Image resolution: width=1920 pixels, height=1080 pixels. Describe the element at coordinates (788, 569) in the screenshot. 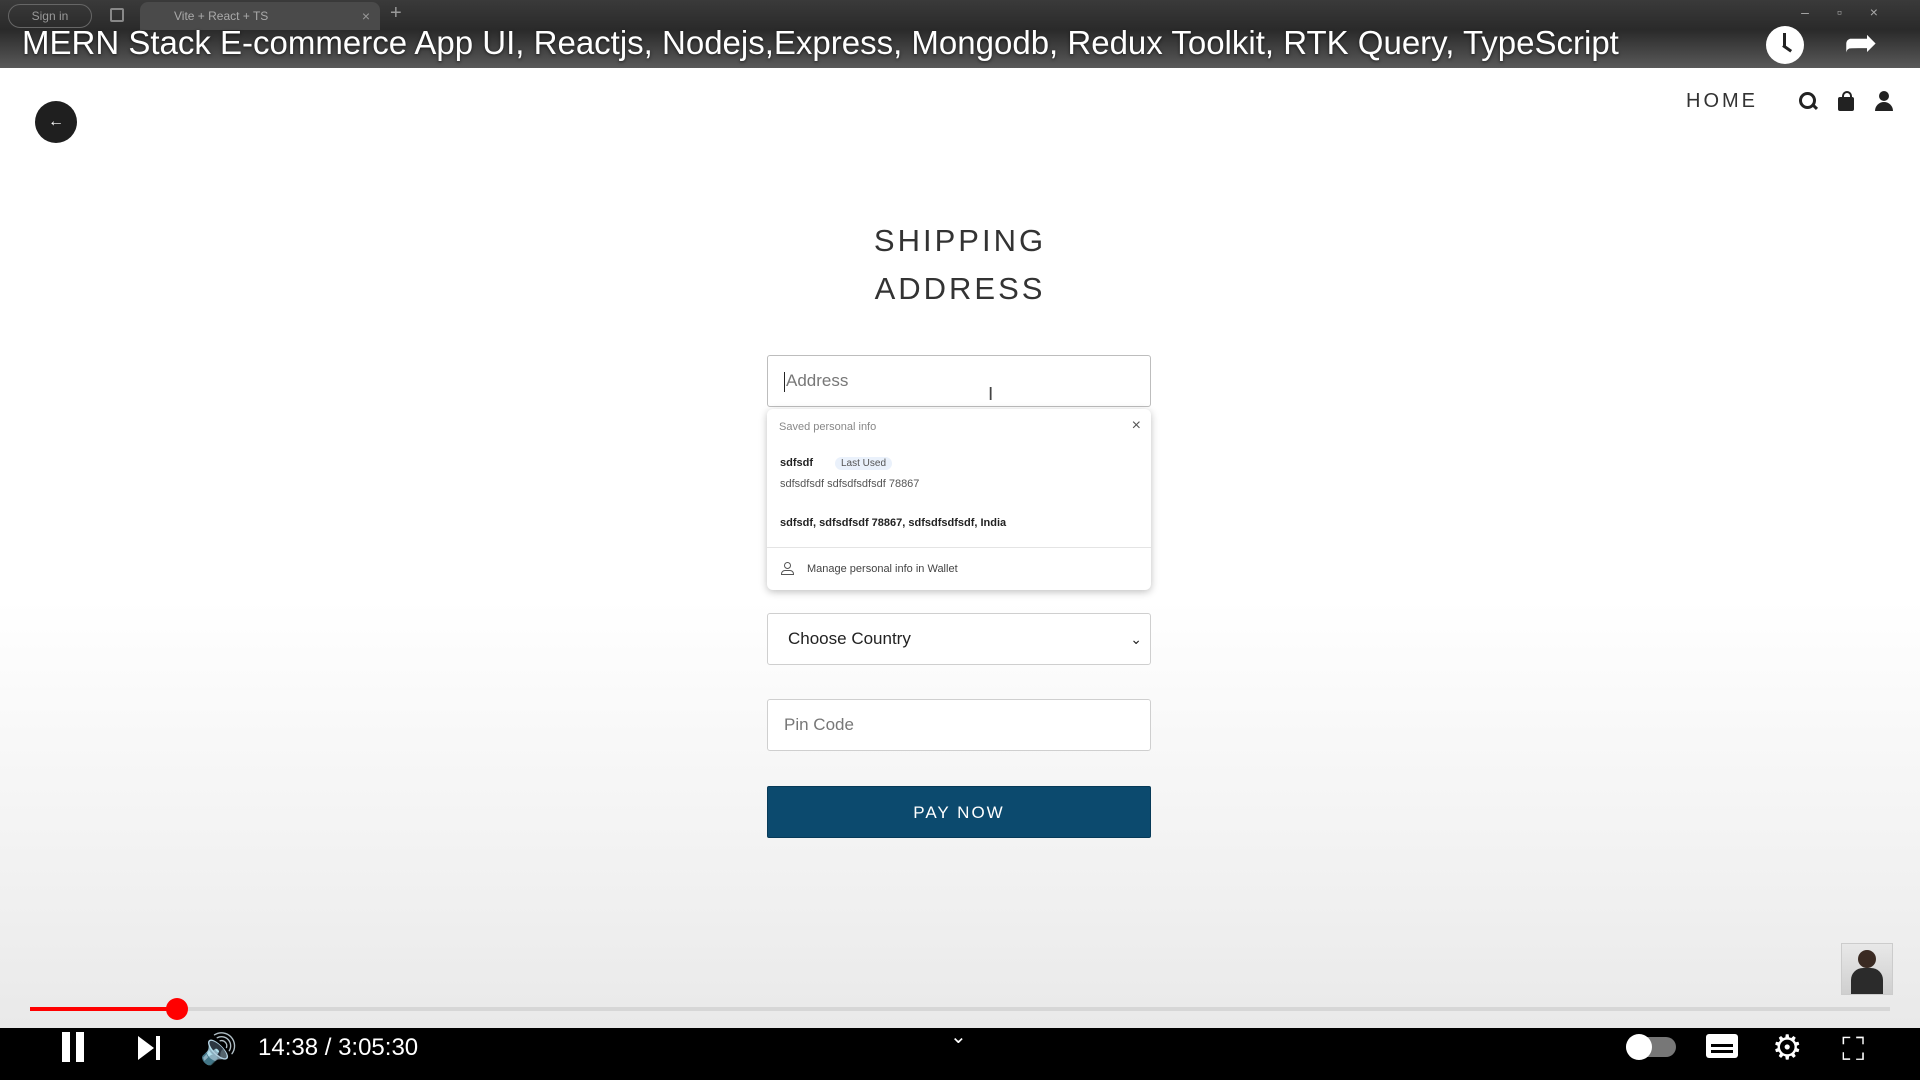

I see `wallet-person-icon` at that location.